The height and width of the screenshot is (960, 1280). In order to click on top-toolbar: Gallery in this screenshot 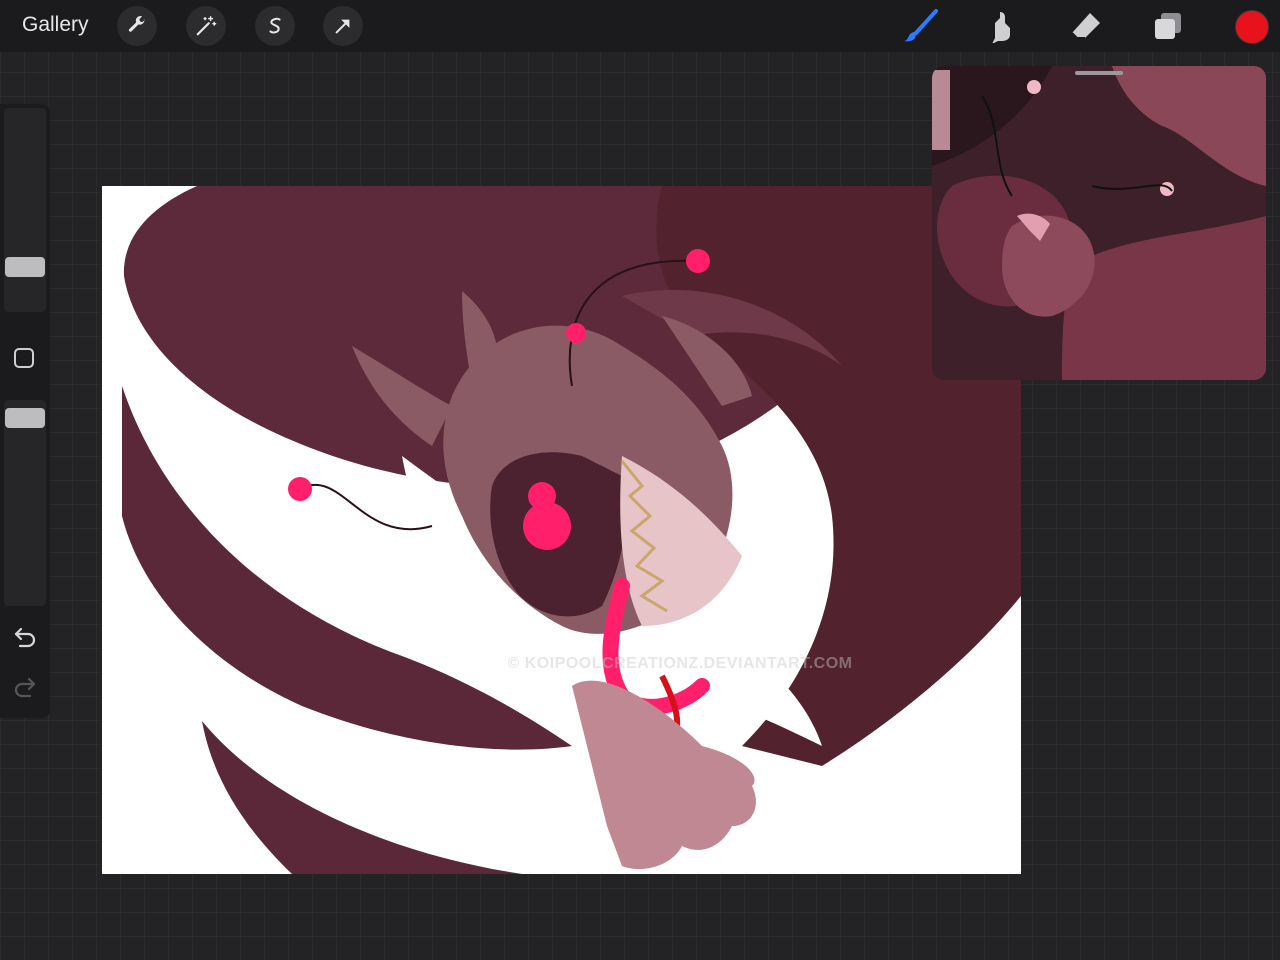, I will do `click(640, 26)`.